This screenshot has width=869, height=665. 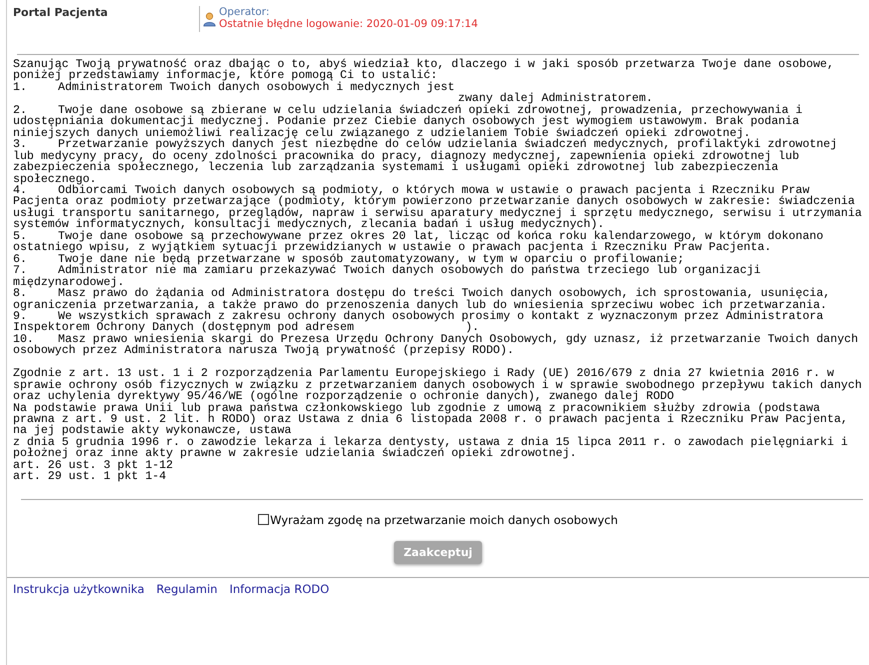 What do you see at coordinates (187, 589) in the screenshot?
I see `footer-link: Regulamin` at bounding box center [187, 589].